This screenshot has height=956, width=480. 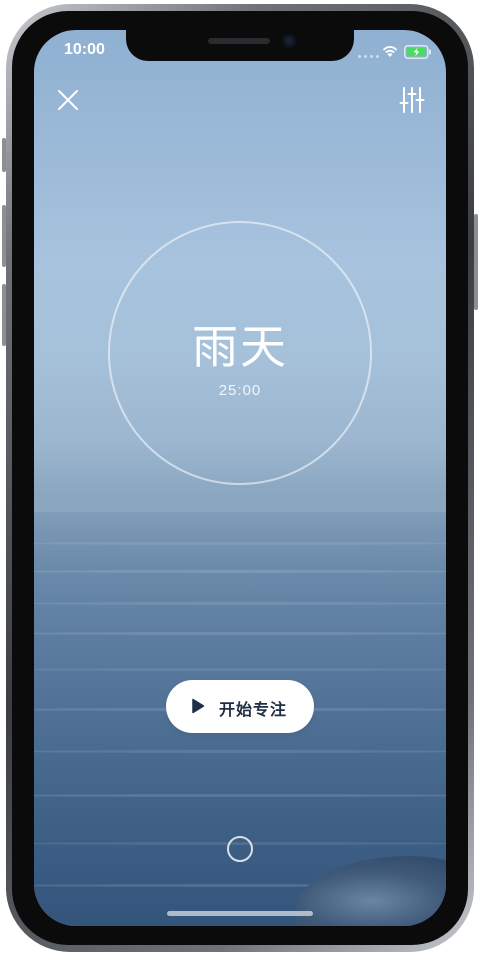 I want to click on speaker-grille, so click(x=239, y=41).